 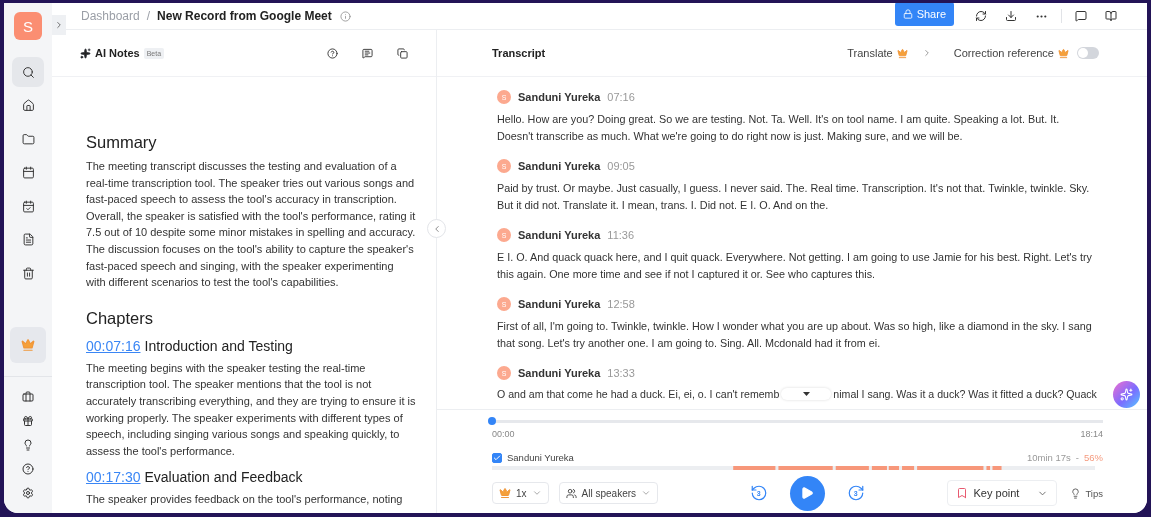 What do you see at coordinates (924, 14) in the screenshot?
I see `share-button: Share` at bounding box center [924, 14].